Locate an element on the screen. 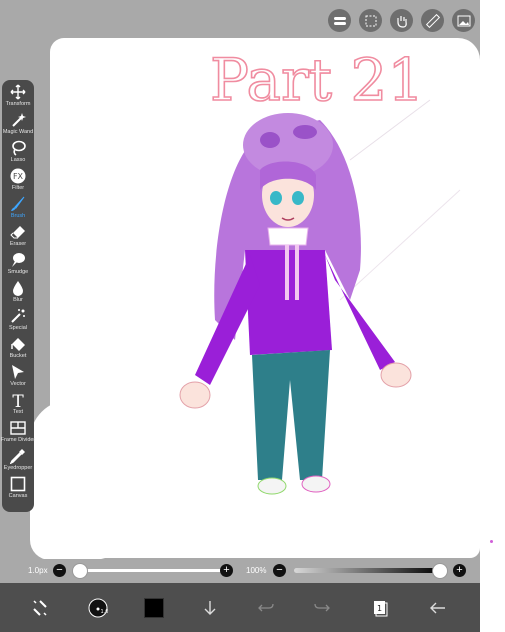 Image resolution: width=505 pixels, height=632 pixels. tool-brush: Brush is located at coordinates (18, 210).